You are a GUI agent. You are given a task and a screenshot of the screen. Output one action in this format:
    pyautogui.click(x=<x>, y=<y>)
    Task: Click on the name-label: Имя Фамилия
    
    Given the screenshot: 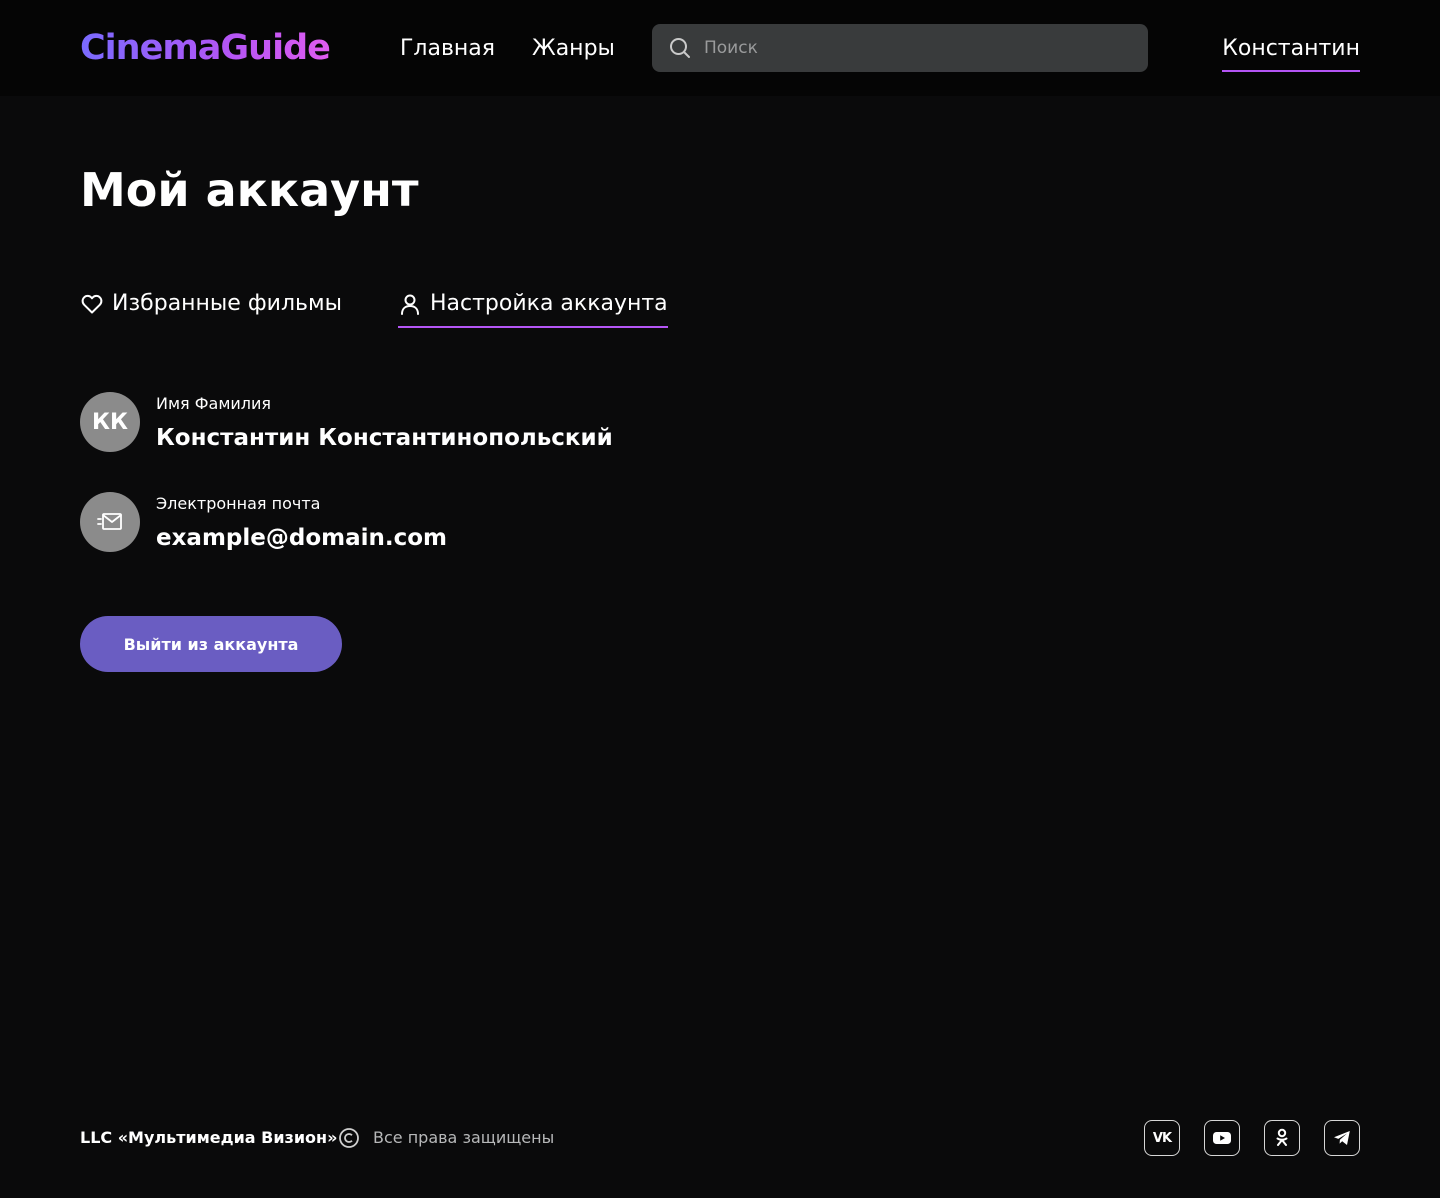 What is the action you would take?
    pyautogui.click(x=214, y=403)
    